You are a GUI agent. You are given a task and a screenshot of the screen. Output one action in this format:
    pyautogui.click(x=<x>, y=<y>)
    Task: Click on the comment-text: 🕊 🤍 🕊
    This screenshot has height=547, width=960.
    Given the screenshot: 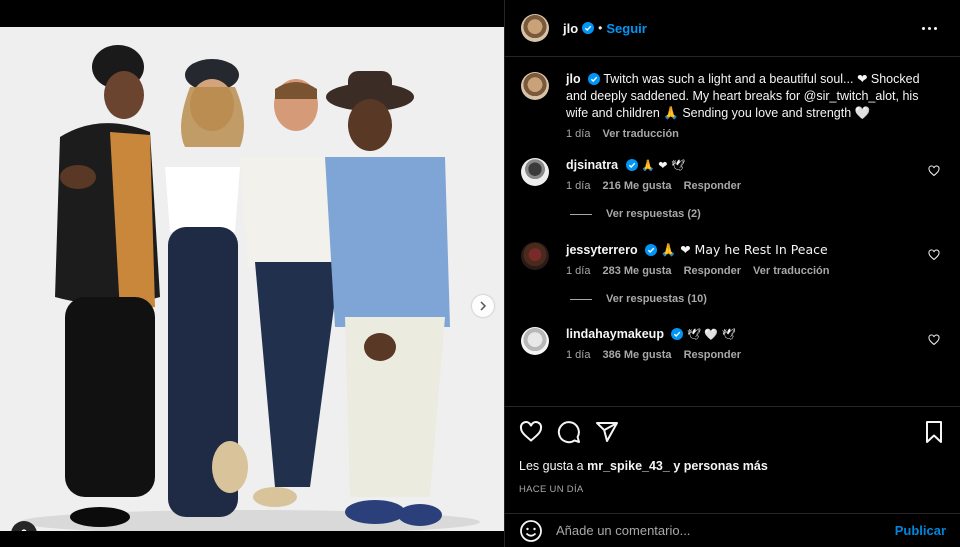 What is the action you would take?
    pyautogui.click(x=711, y=334)
    